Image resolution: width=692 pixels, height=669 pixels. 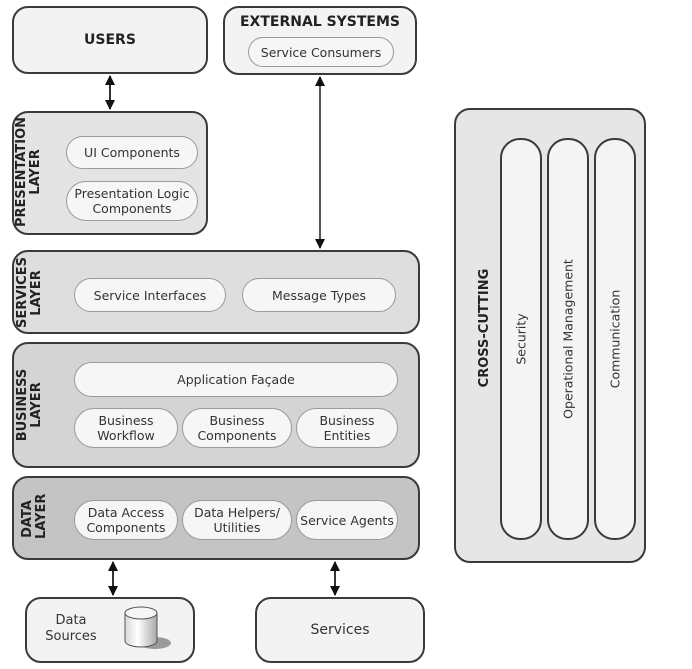 What do you see at coordinates (320, 22) in the screenshot?
I see `external-systems-title: EXTERNAL SYSTEMS` at bounding box center [320, 22].